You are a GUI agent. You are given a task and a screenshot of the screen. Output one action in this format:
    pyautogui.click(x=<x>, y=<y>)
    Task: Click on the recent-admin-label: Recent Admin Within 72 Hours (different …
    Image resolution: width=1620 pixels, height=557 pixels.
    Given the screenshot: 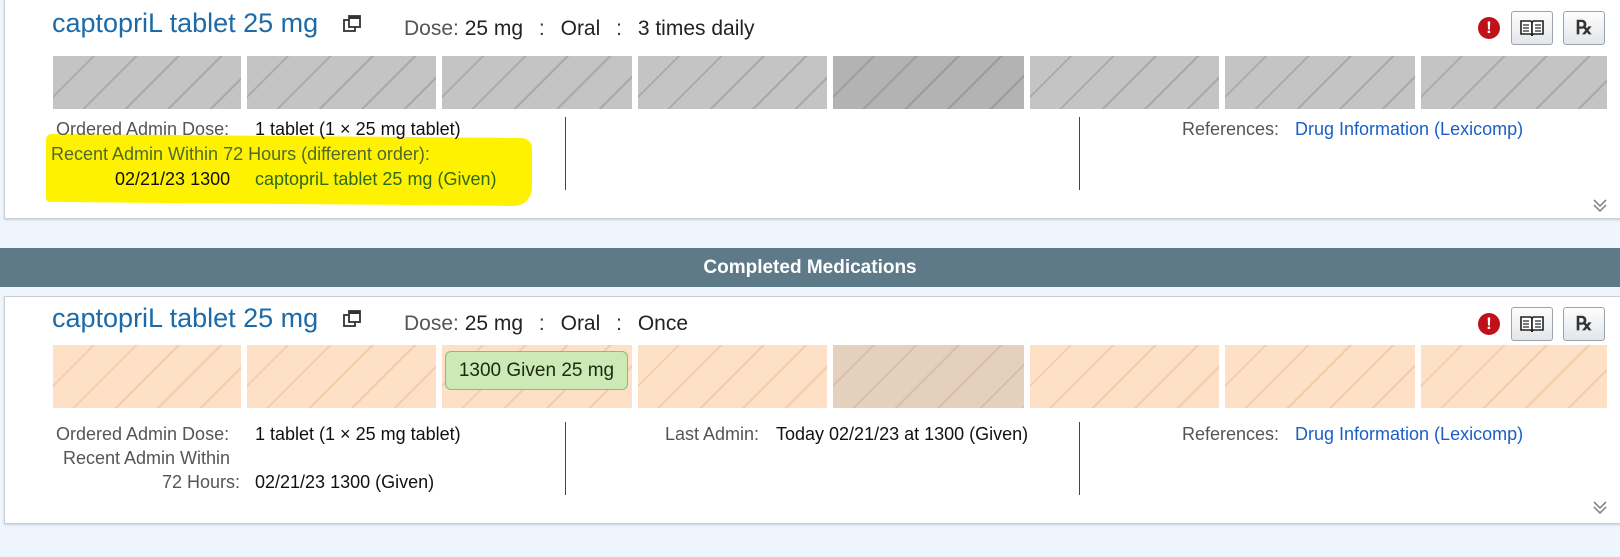 What is the action you would take?
    pyautogui.click(x=240, y=154)
    